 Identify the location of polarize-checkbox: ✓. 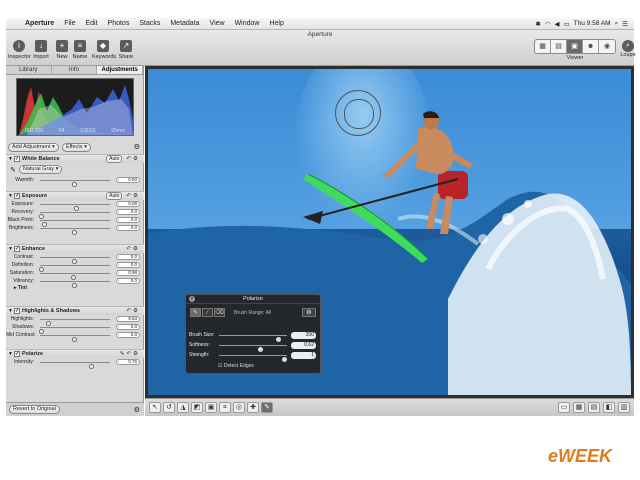
(17, 354).